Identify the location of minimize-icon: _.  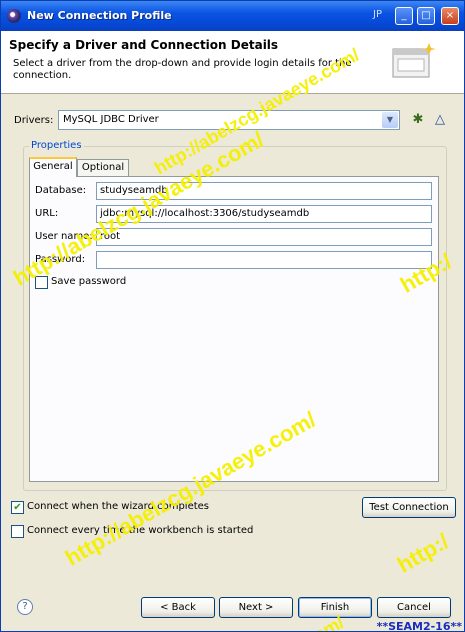
(404, 16).